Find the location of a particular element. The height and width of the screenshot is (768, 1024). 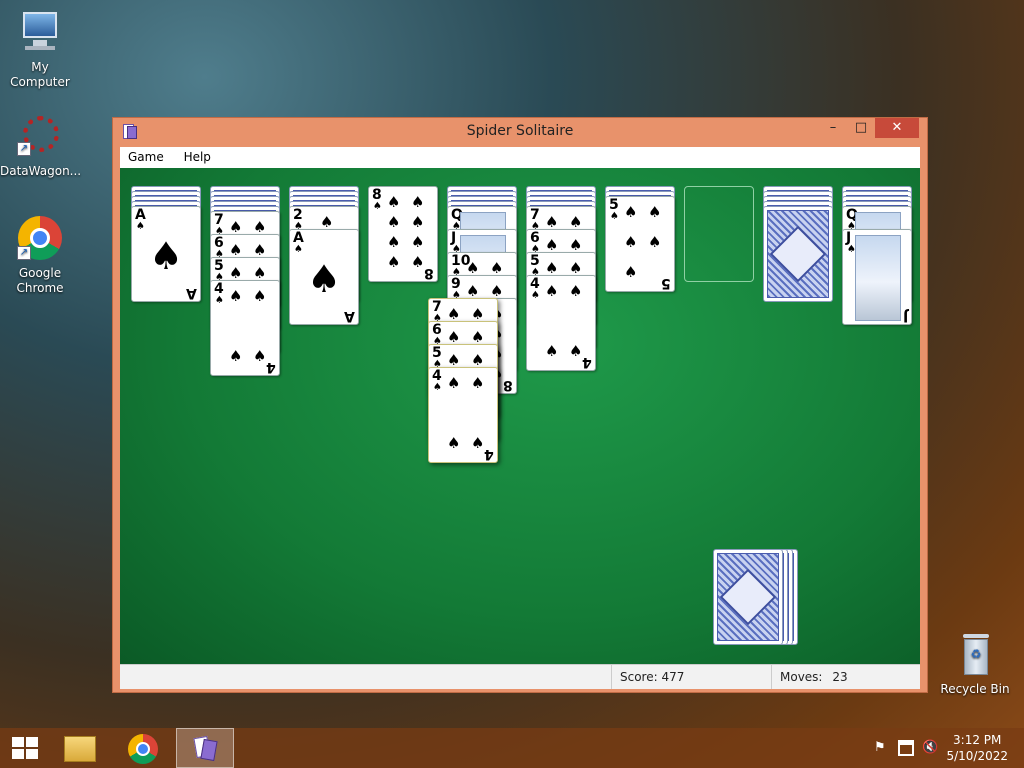

computer-icon is located at coordinates (40, 33).